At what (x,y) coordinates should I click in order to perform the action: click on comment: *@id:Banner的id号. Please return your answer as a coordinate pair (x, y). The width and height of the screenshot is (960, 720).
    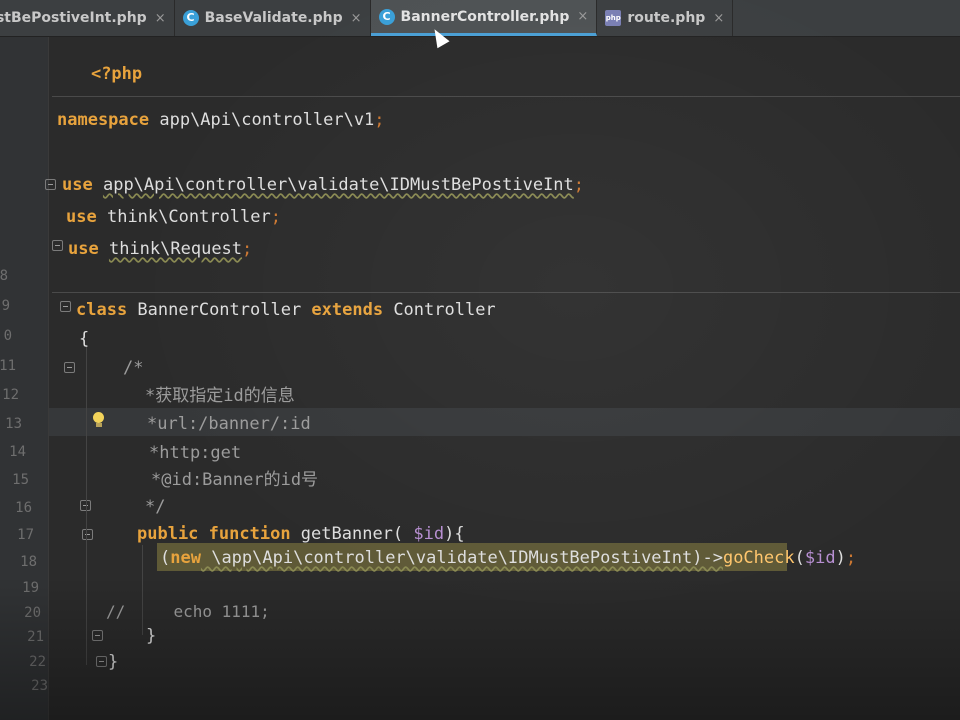
    Looking at the image, I should click on (235, 480).